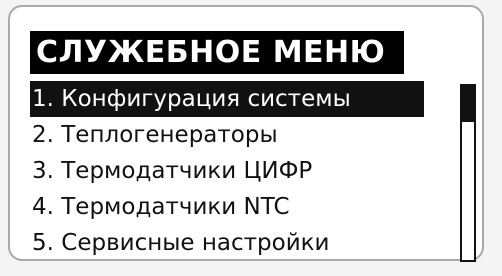 This screenshot has height=276, width=502. Describe the element at coordinates (468, 173) in the screenshot. I see `menu-scrollbar` at that location.